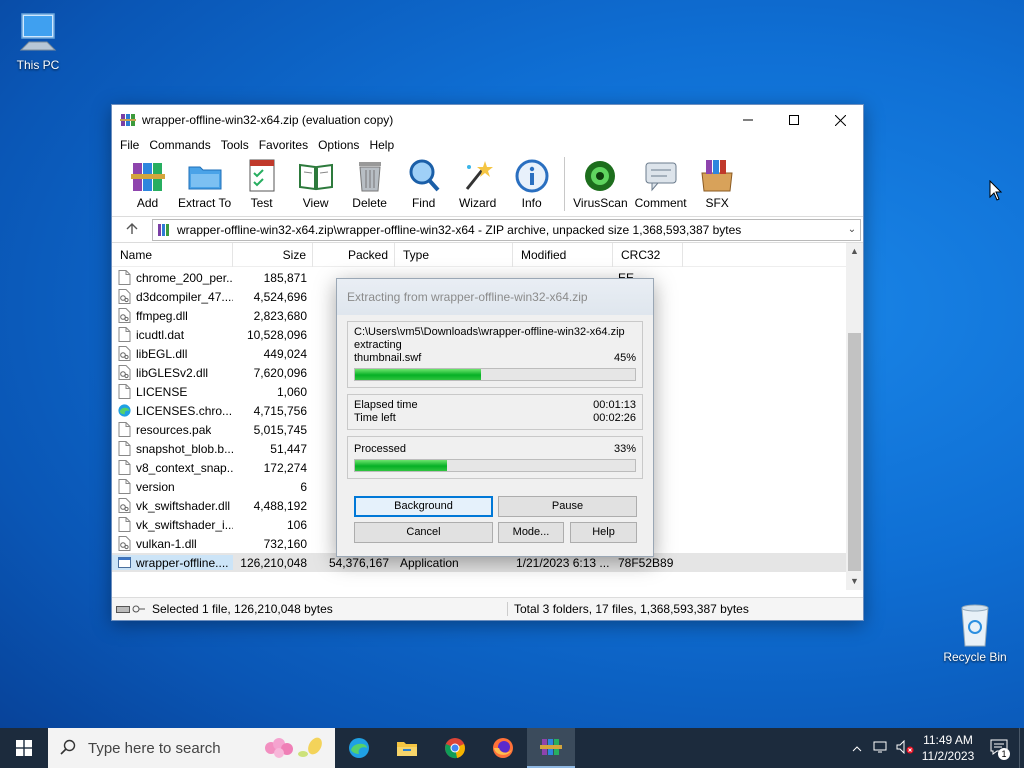  I want to click on column-size: Size, so click(273, 254).